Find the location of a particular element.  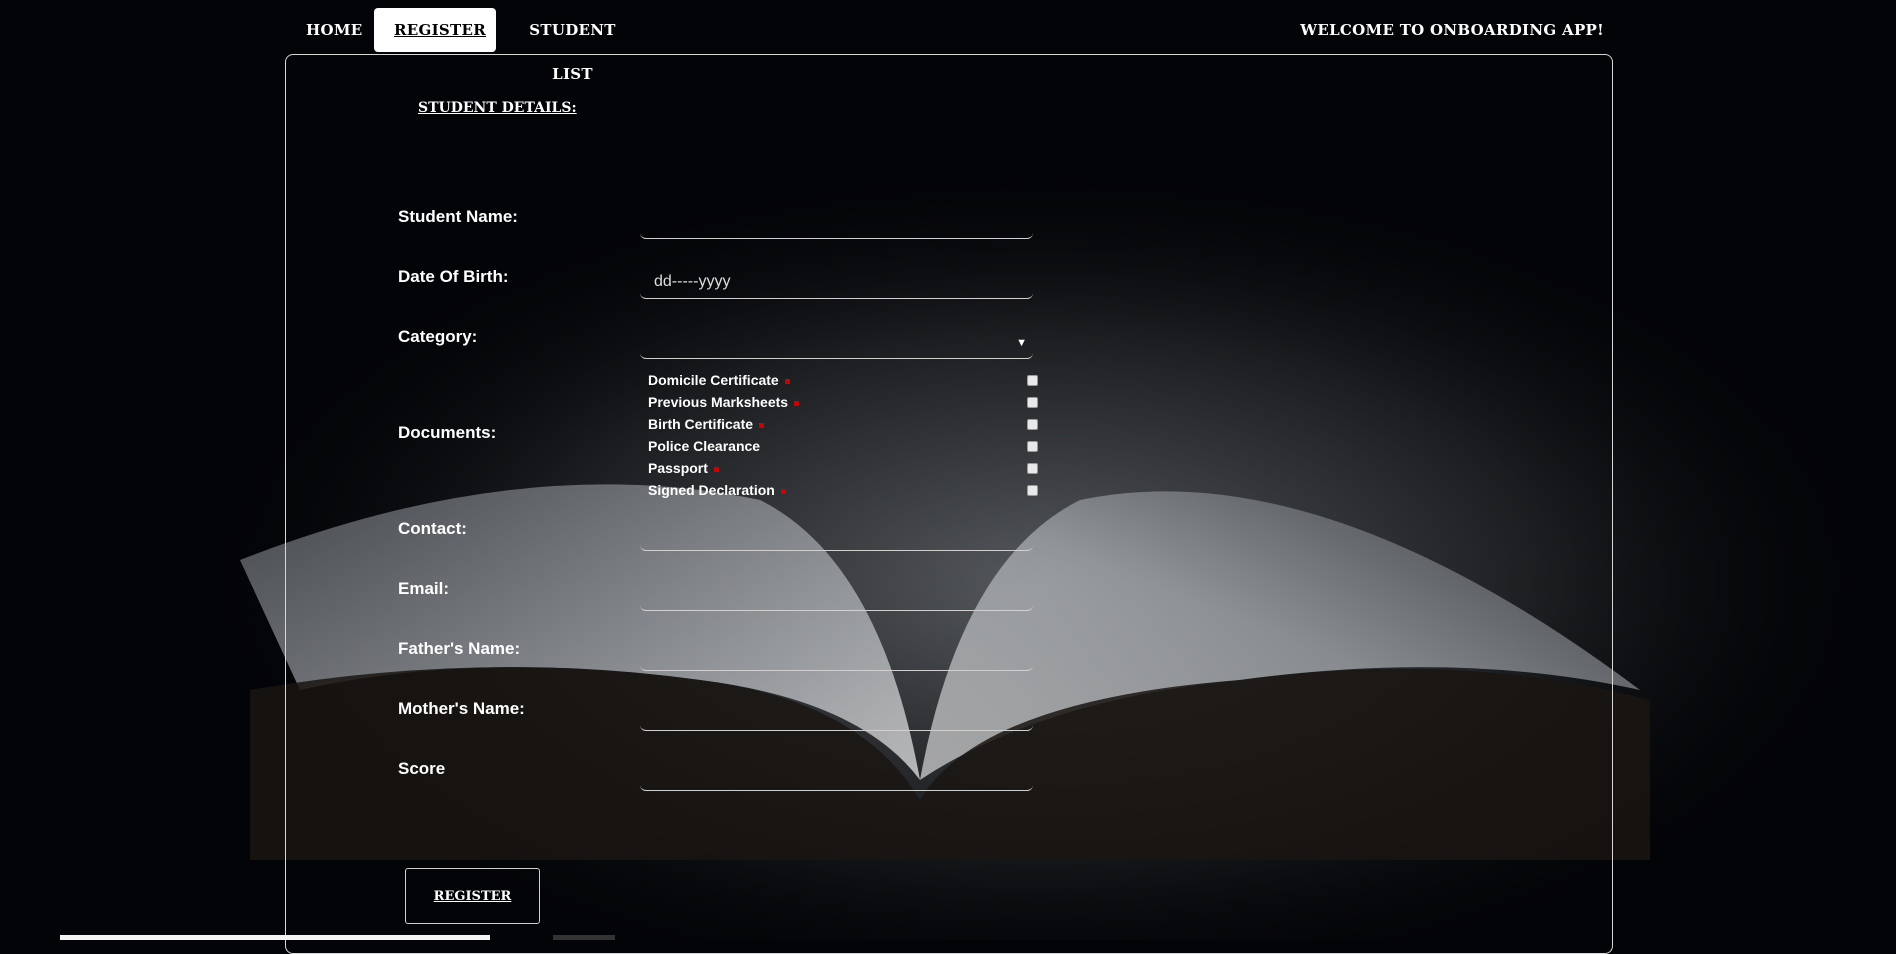

contact-label: Contact: is located at coordinates (432, 528).